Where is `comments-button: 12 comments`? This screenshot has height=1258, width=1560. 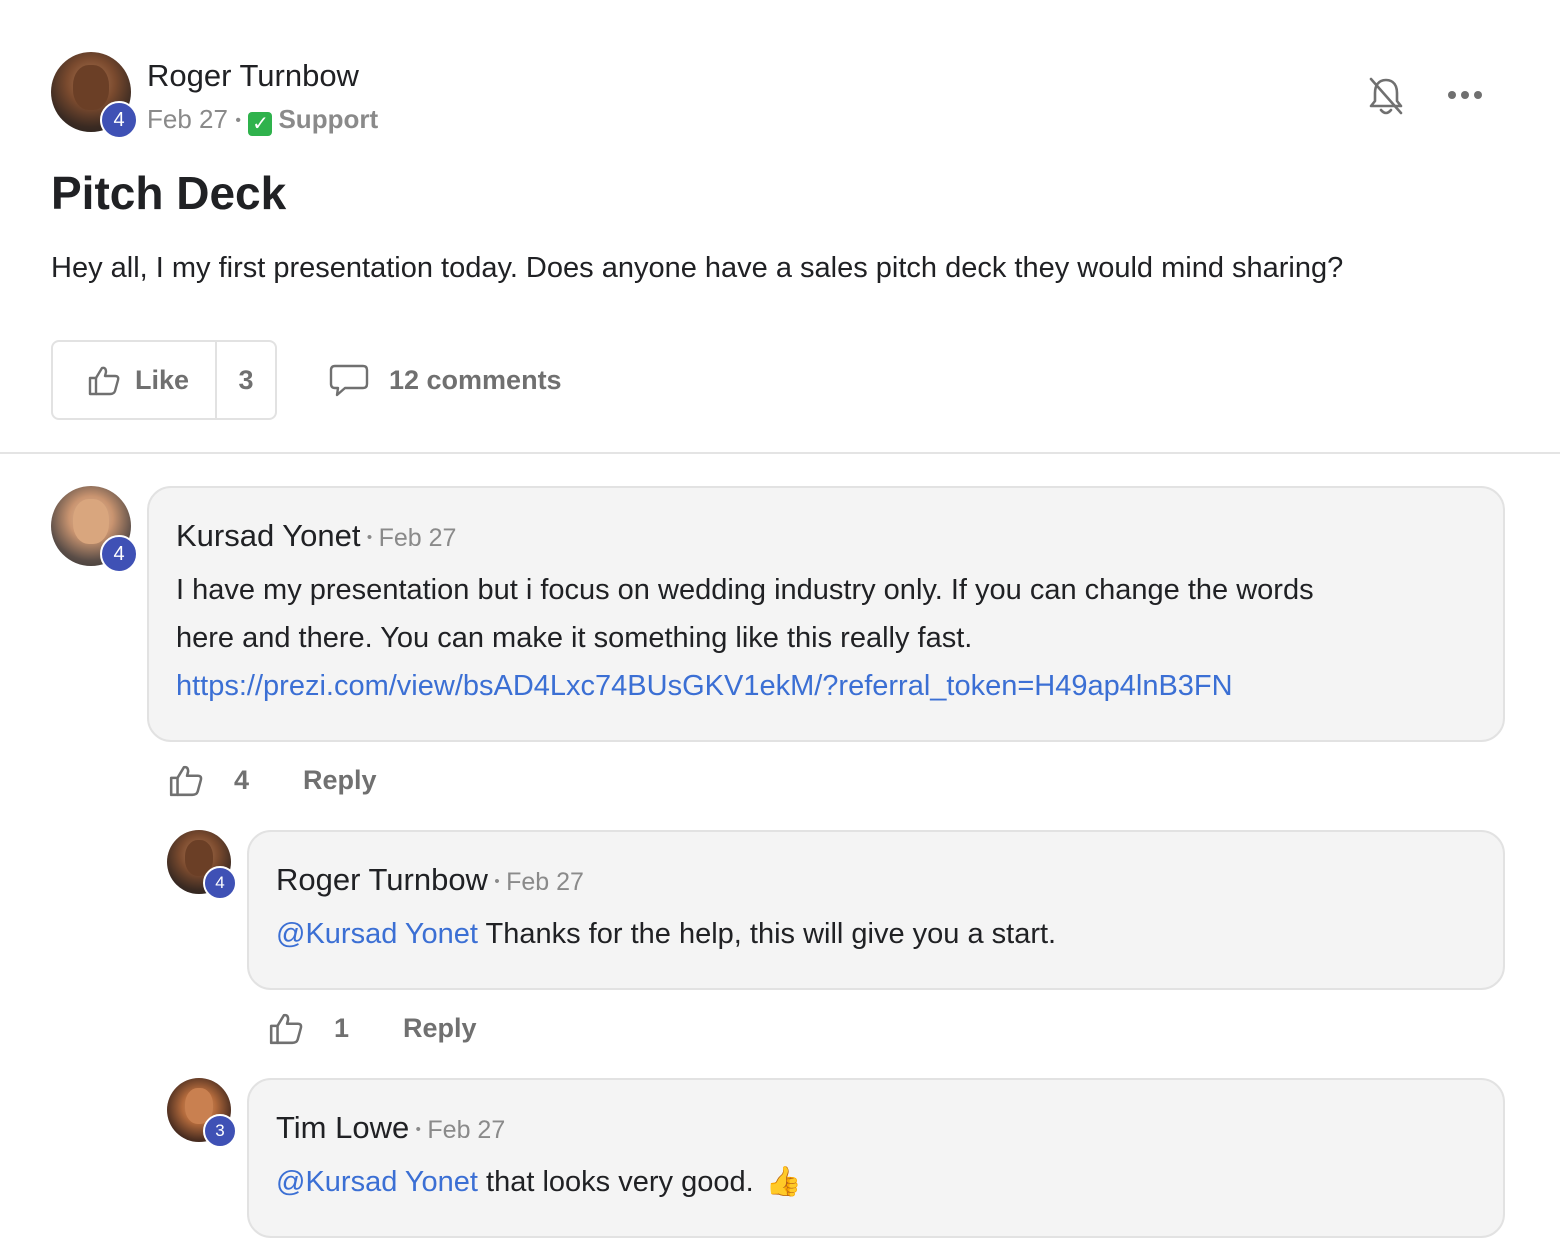
comments-button: 12 comments is located at coordinates (445, 380).